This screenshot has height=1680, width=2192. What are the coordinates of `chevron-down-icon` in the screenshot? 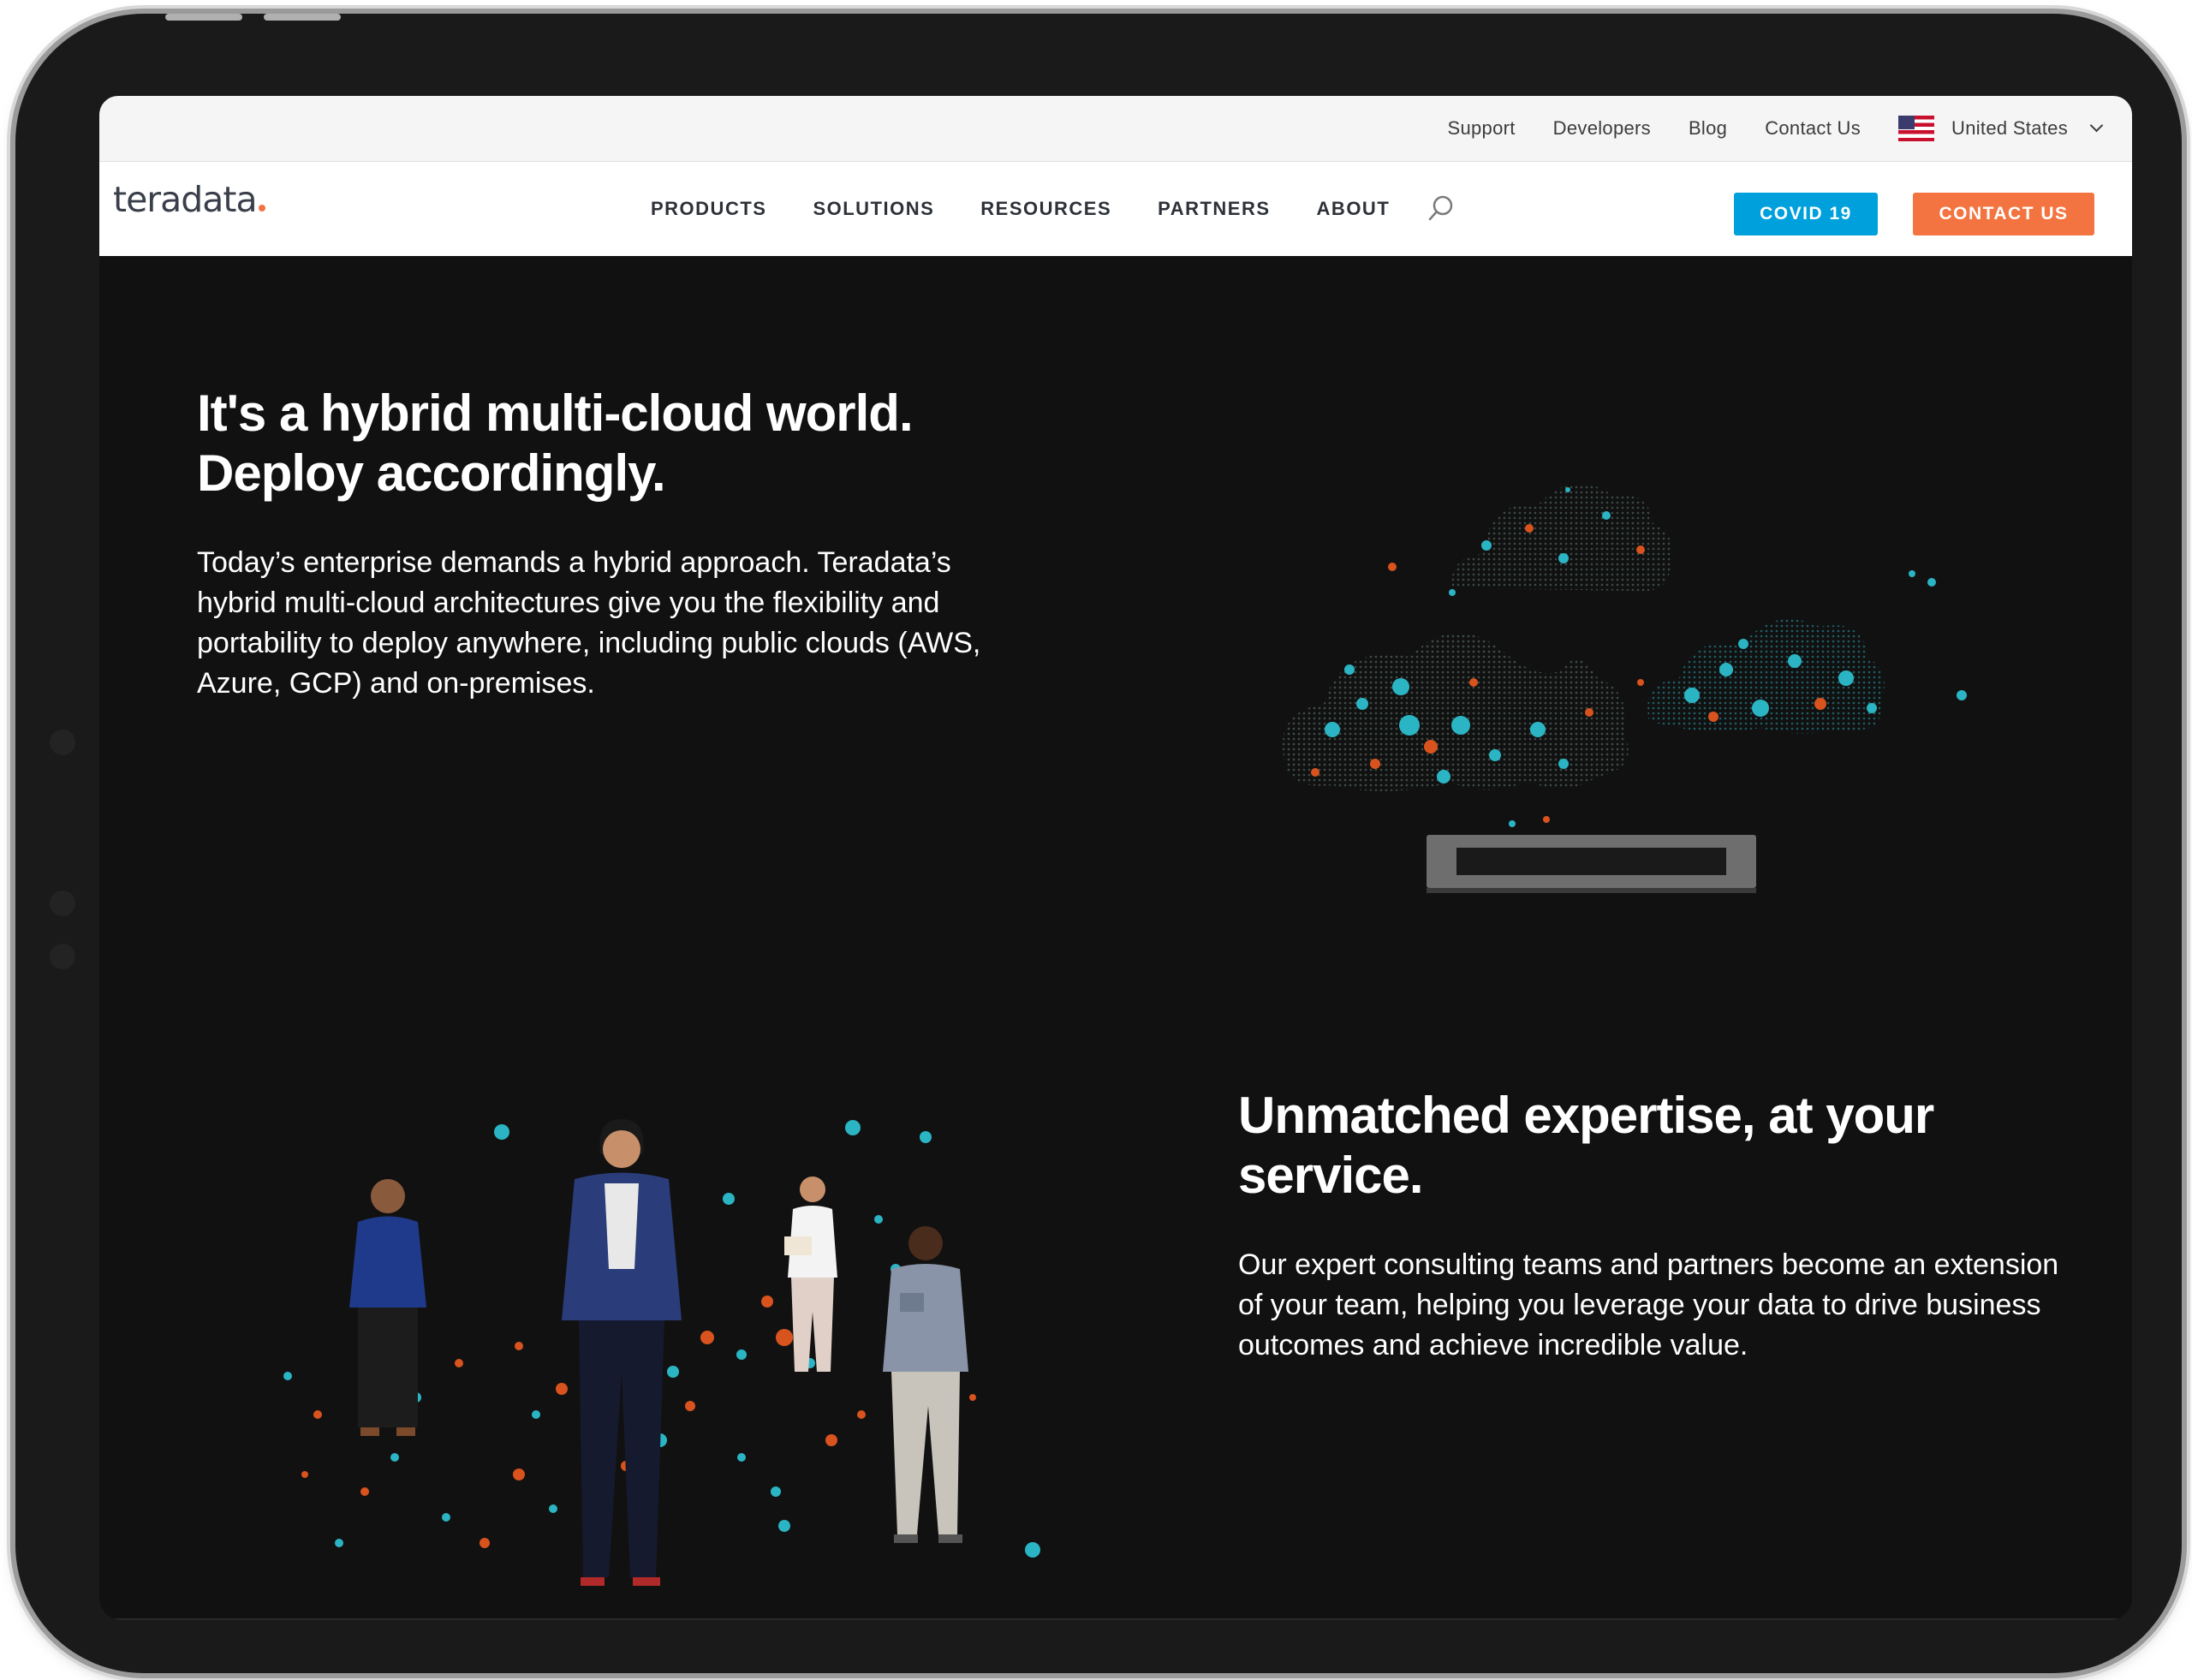 It's located at (2096, 125).